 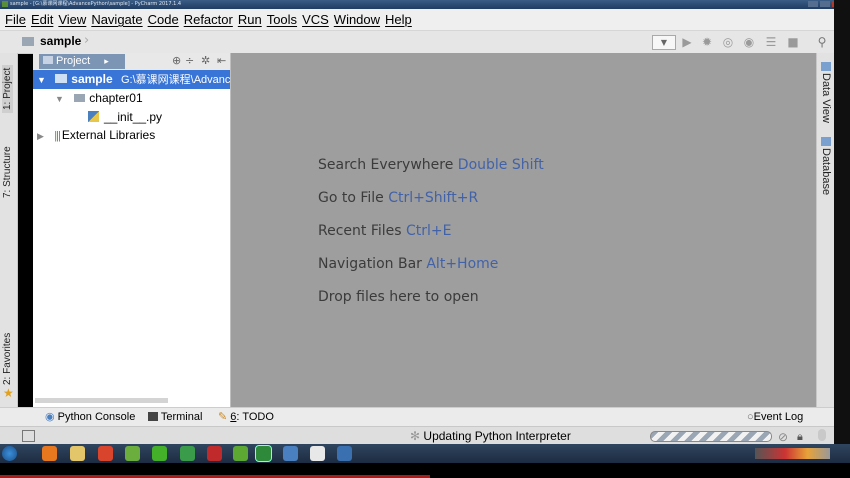 What do you see at coordinates (93, 116) in the screenshot?
I see `python-file-icon` at bounding box center [93, 116].